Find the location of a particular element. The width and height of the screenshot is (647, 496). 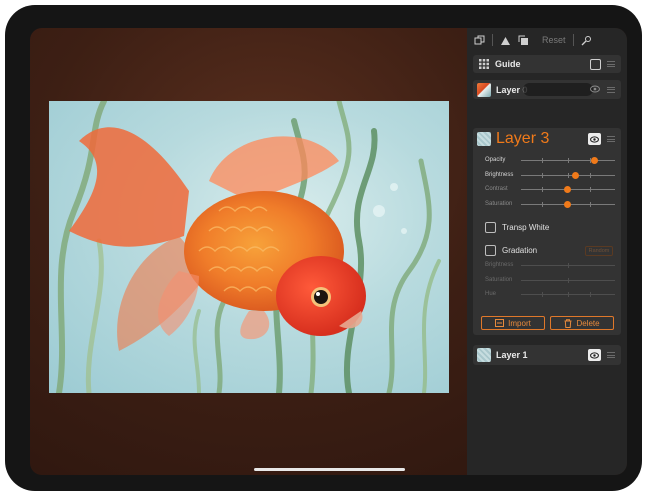

reset-button: Reset is located at coordinates (554, 40).